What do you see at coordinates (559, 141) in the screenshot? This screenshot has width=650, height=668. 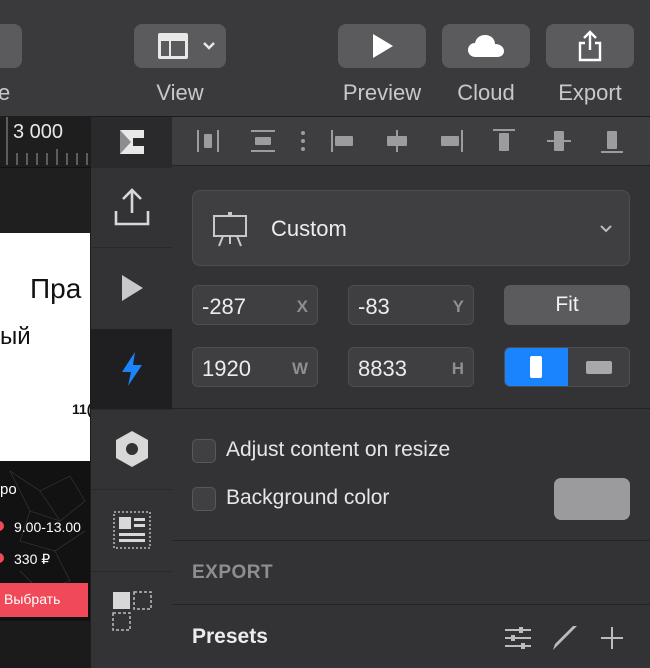 I see `align-center-vertical-icon` at bounding box center [559, 141].